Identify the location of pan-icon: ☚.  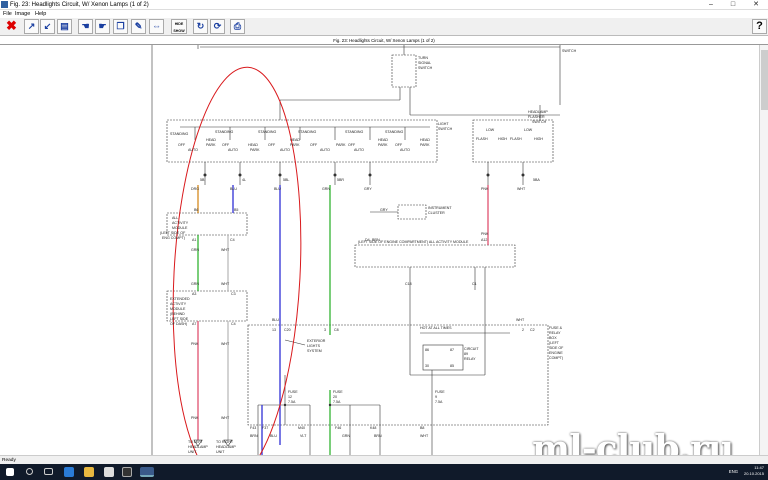
(85, 26).